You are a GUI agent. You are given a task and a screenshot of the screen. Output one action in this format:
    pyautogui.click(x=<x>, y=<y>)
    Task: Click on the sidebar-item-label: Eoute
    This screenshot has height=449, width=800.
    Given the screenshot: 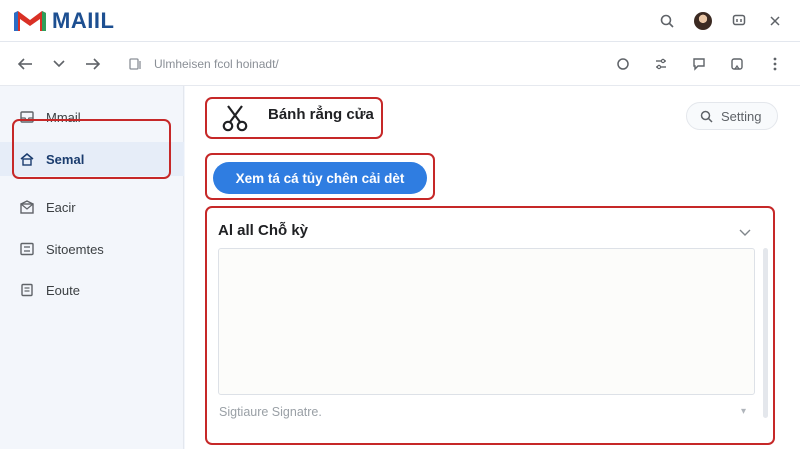 What is the action you would take?
    pyautogui.click(x=63, y=290)
    